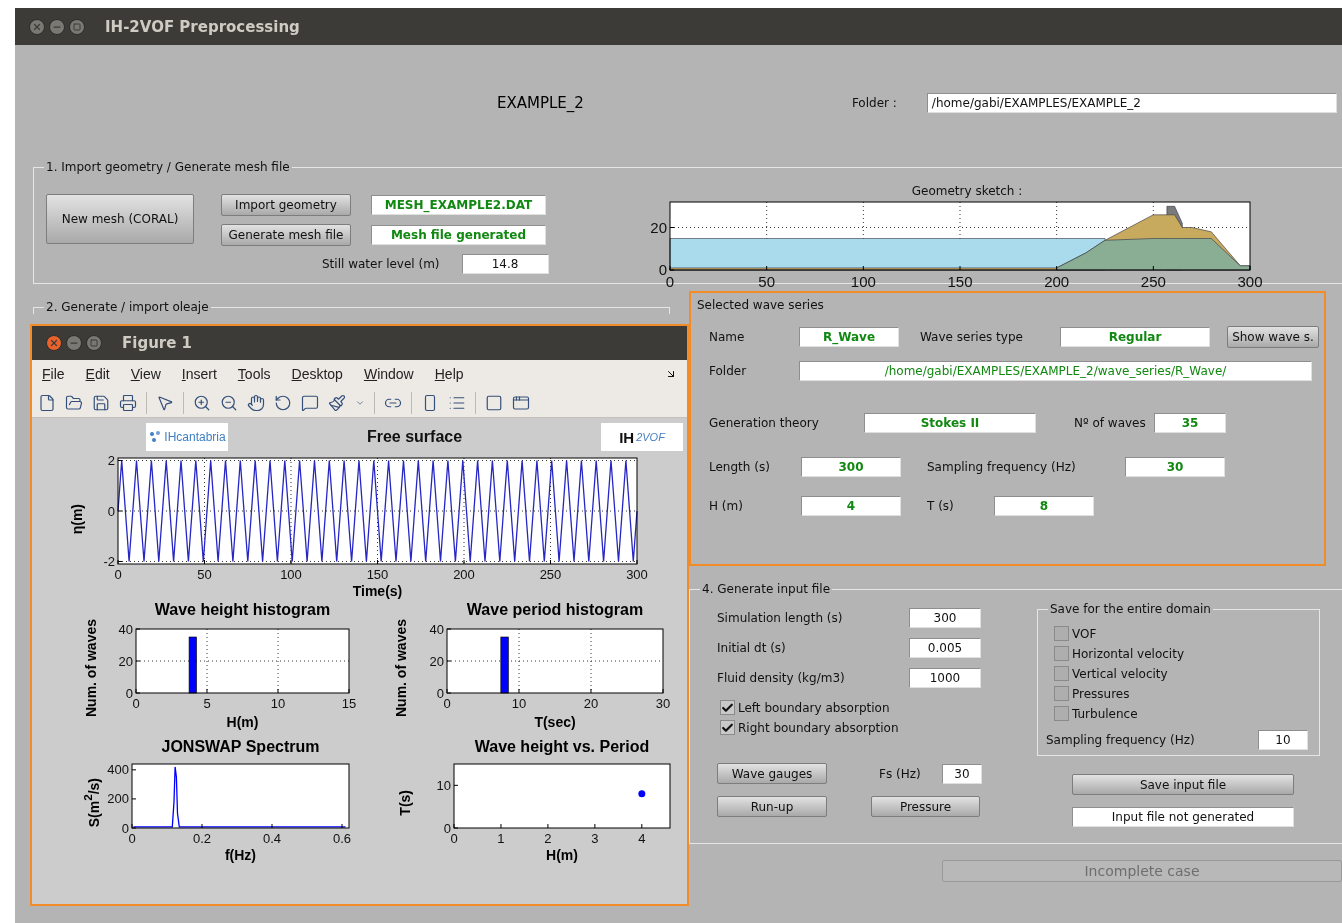  Describe the element at coordinates (740, 467) in the screenshot. I see `field-label: Length (s)` at that location.